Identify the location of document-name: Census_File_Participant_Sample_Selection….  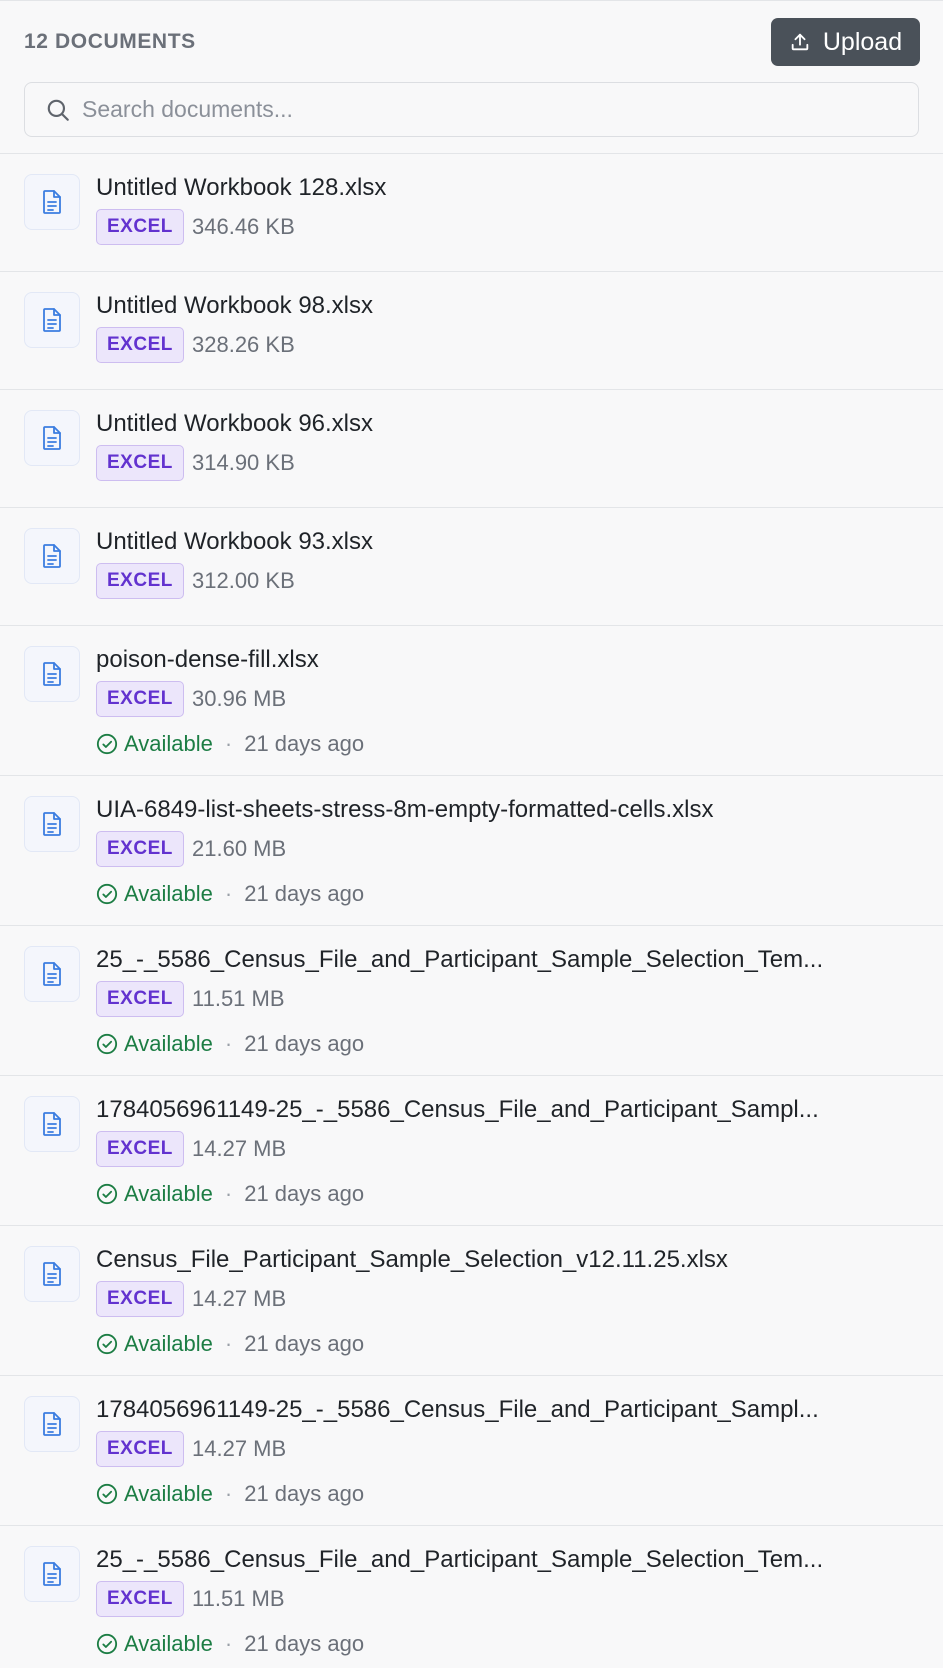
(412, 1259).